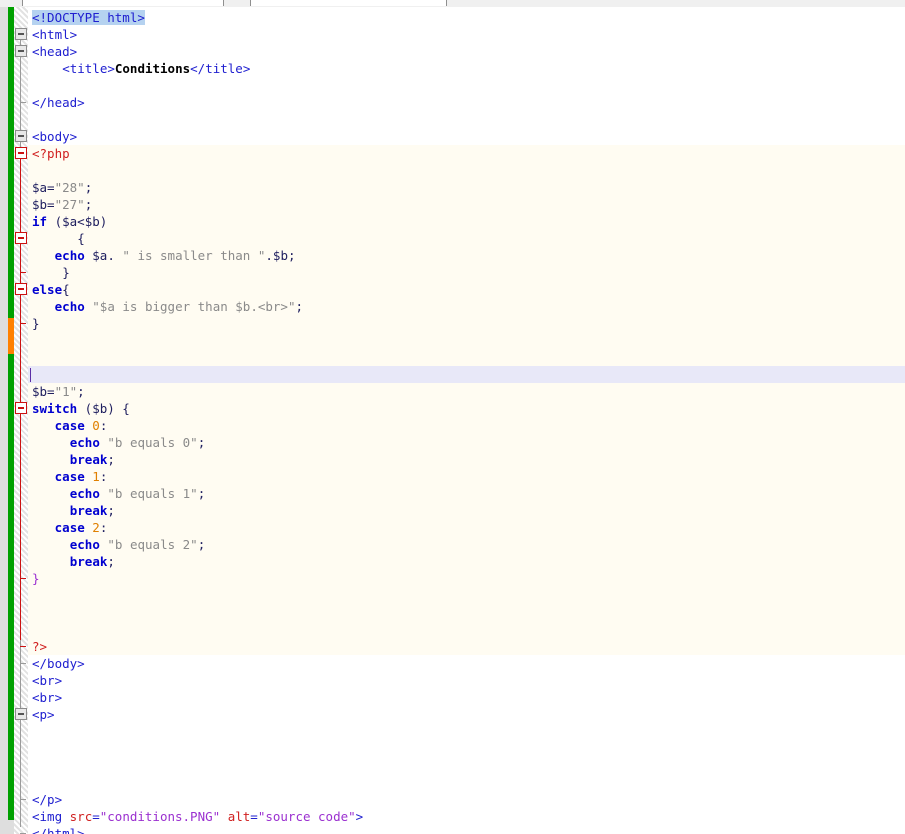 This screenshot has width=905, height=834. What do you see at coordinates (81, 425) in the screenshot?
I see `code-line: case 0:` at bounding box center [81, 425].